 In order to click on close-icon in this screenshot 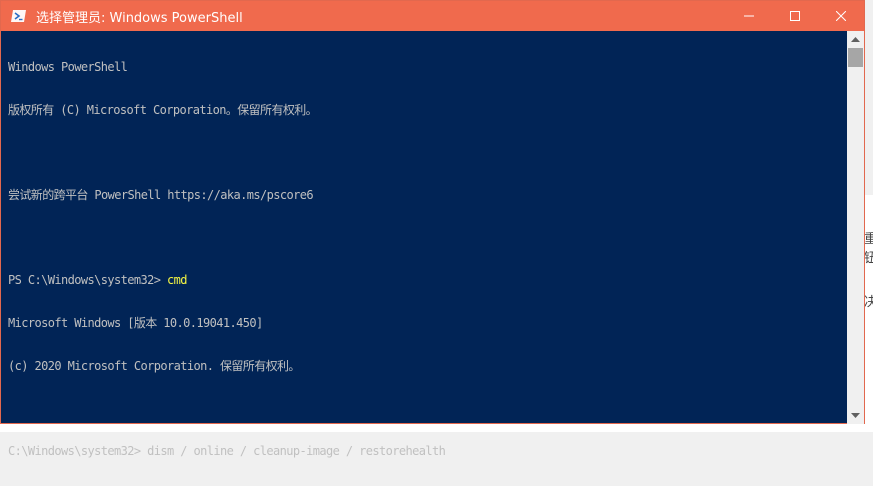, I will do `click(841, 16)`.